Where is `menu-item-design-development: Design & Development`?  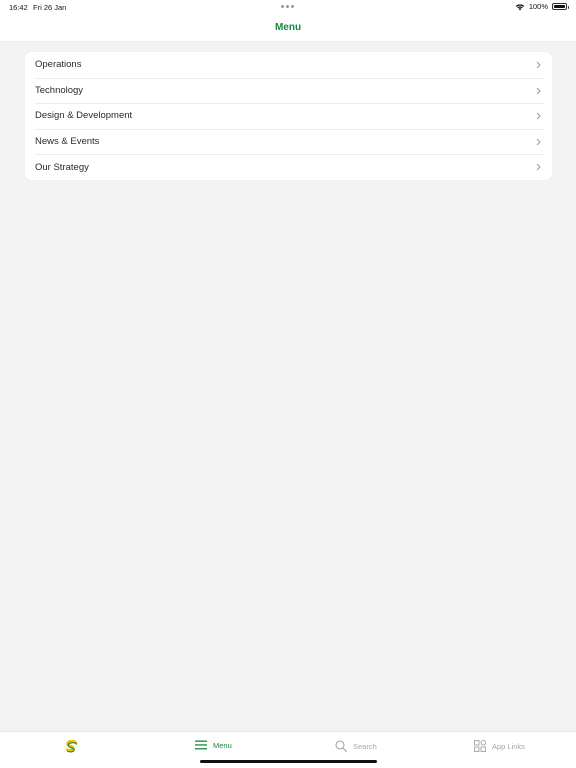 menu-item-design-development: Design & Development is located at coordinates (288, 116).